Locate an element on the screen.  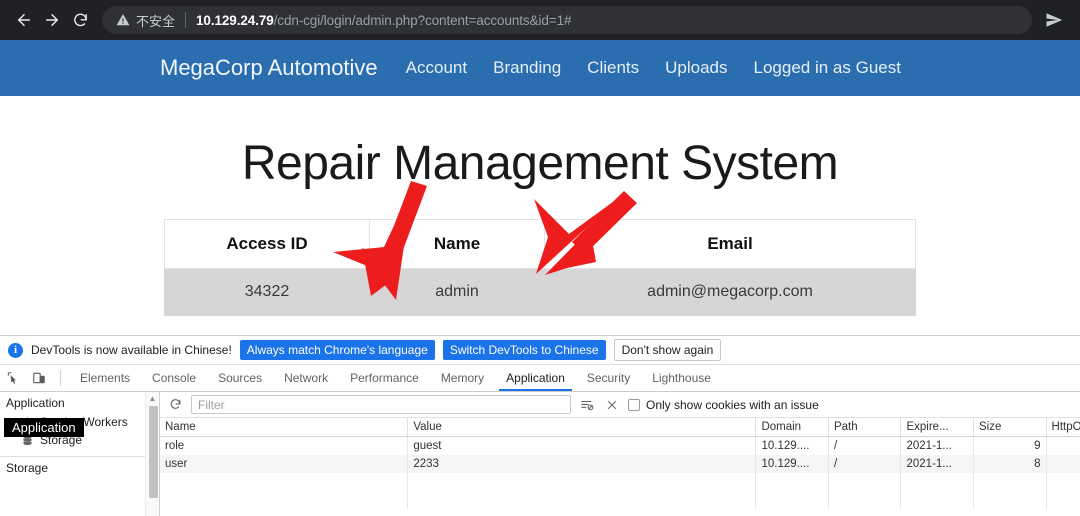
reload-icon is located at coordinates (80, 20).